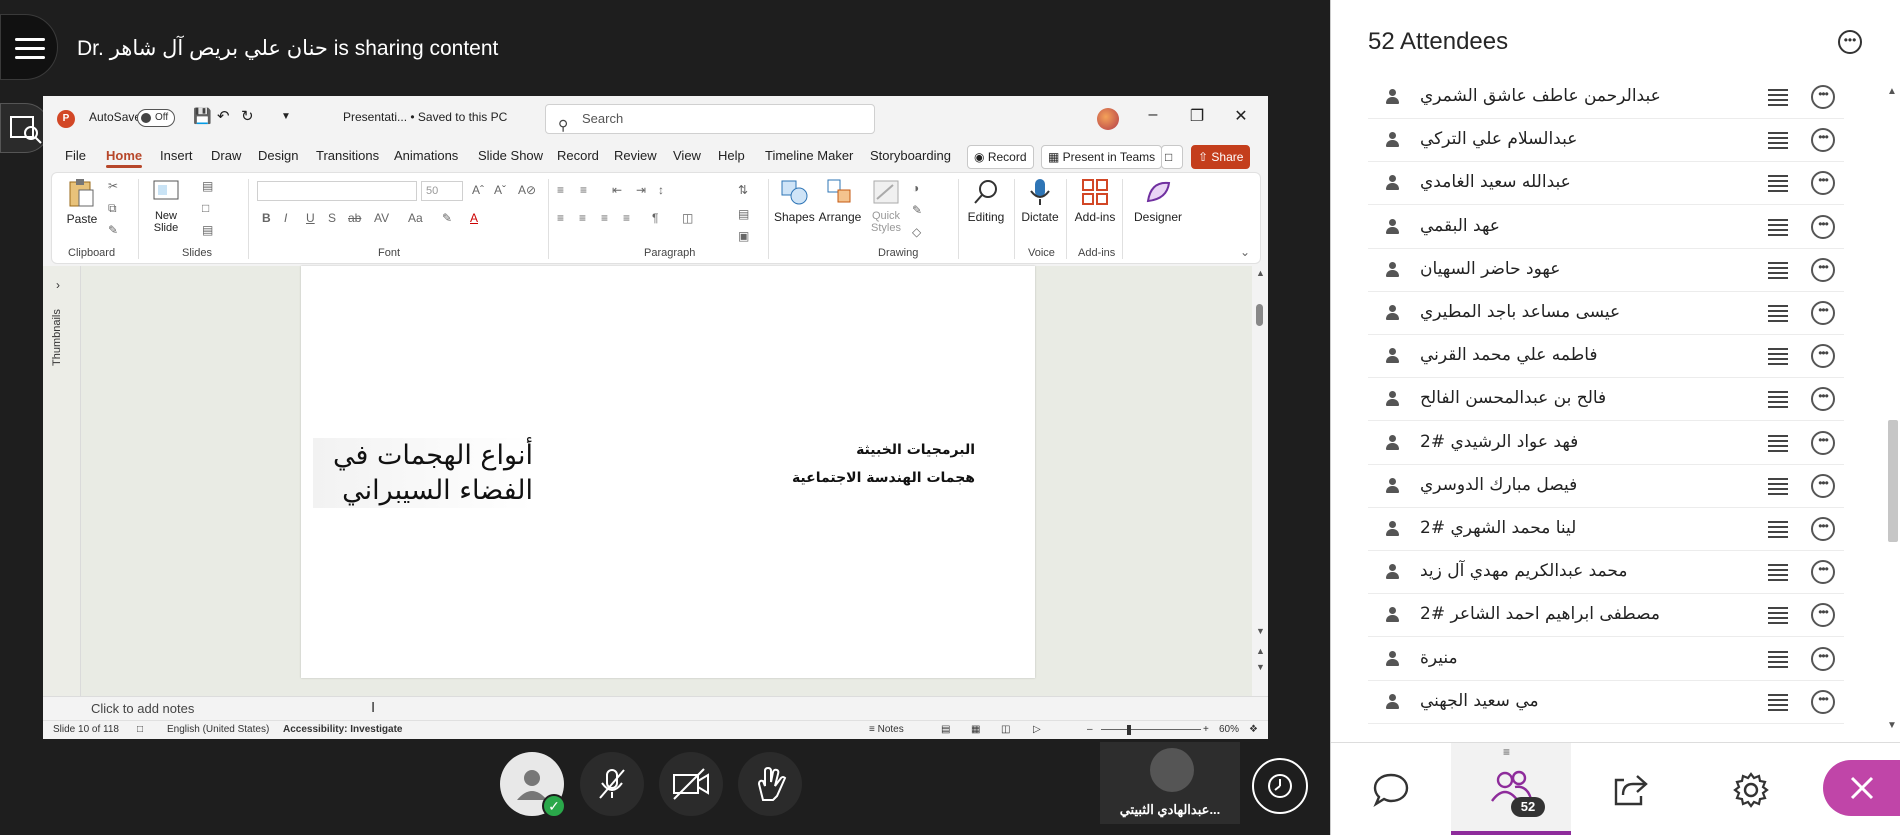 The height and width of the screenshot is (835, 1900). I want to click on columns-icon: ◫, so click(687, 218).